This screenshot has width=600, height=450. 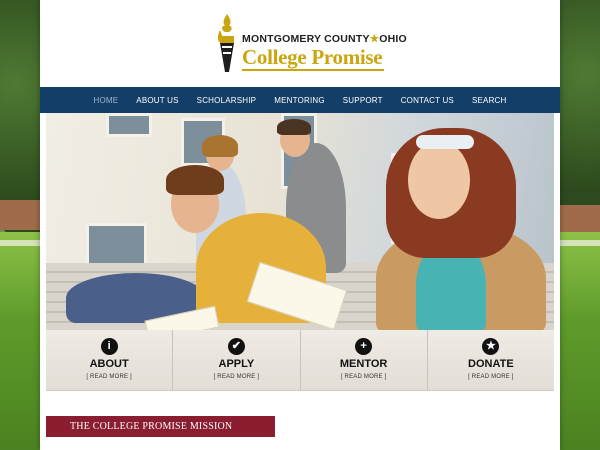 I want to click on logo-program-name: College Promise, so click(x=312, y=57).